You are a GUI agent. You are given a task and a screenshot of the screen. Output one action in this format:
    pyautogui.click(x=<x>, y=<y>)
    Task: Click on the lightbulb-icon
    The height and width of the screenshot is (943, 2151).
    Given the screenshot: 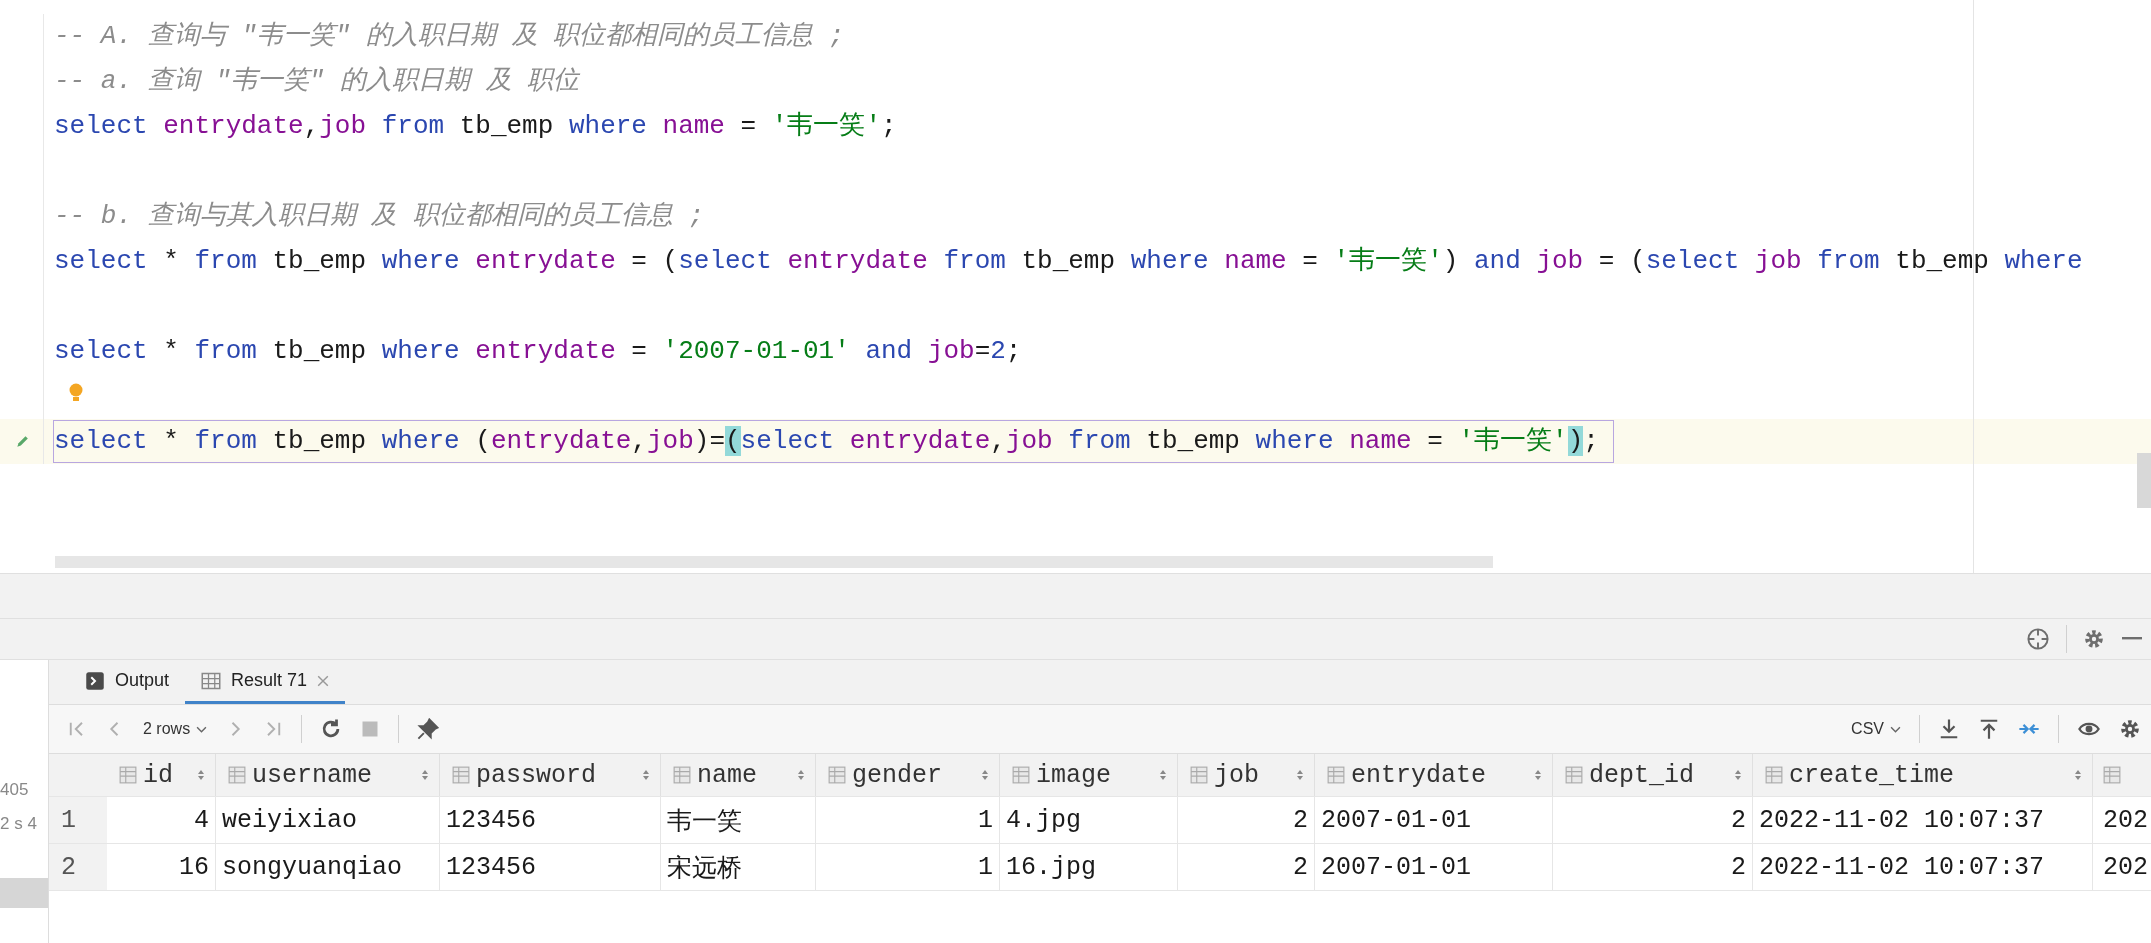 What is the action you would take?
    pyautogui.click(x=76, y=392)
    